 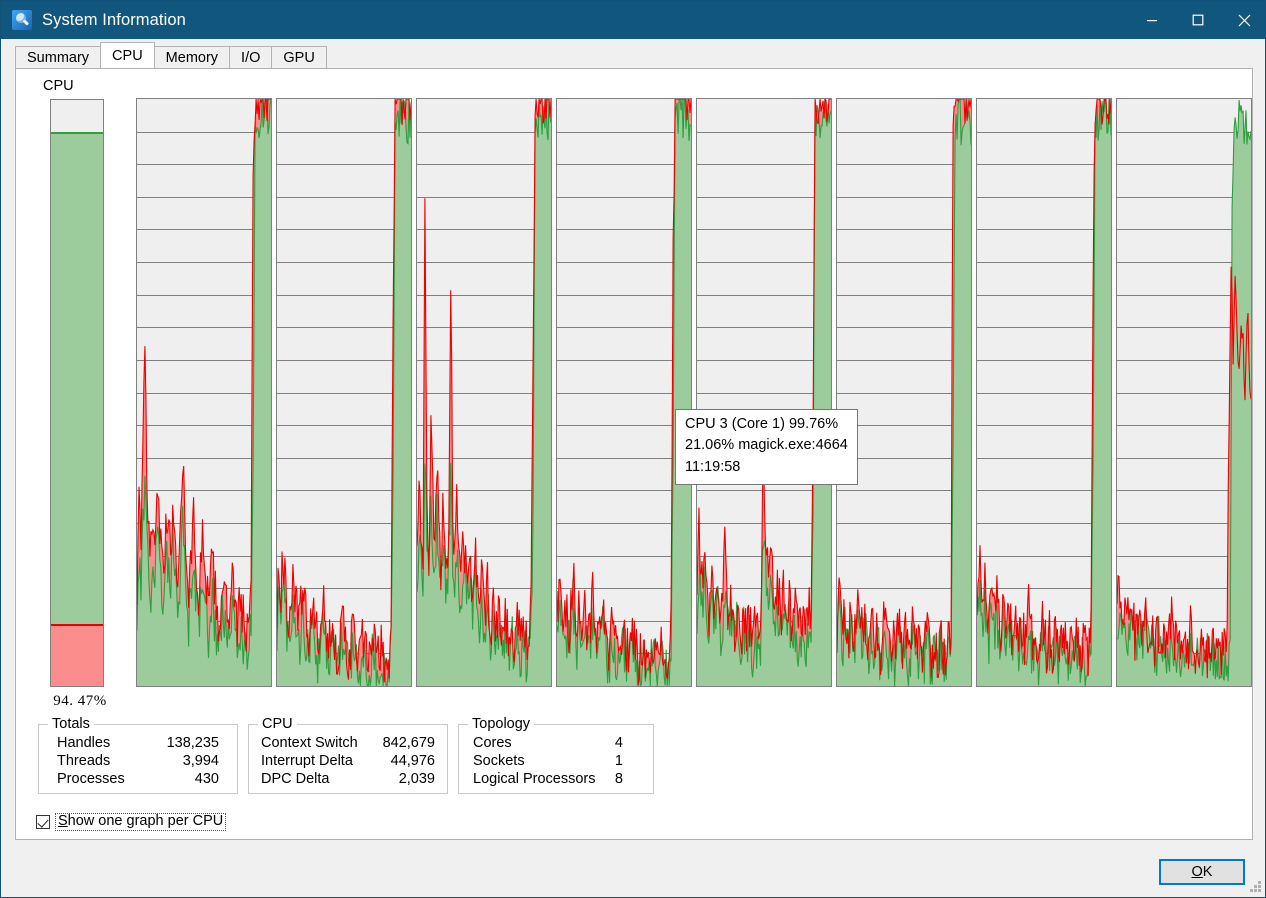 I want to click on totals-row-handles: Handles 138,235, so click(x=138, y=743).